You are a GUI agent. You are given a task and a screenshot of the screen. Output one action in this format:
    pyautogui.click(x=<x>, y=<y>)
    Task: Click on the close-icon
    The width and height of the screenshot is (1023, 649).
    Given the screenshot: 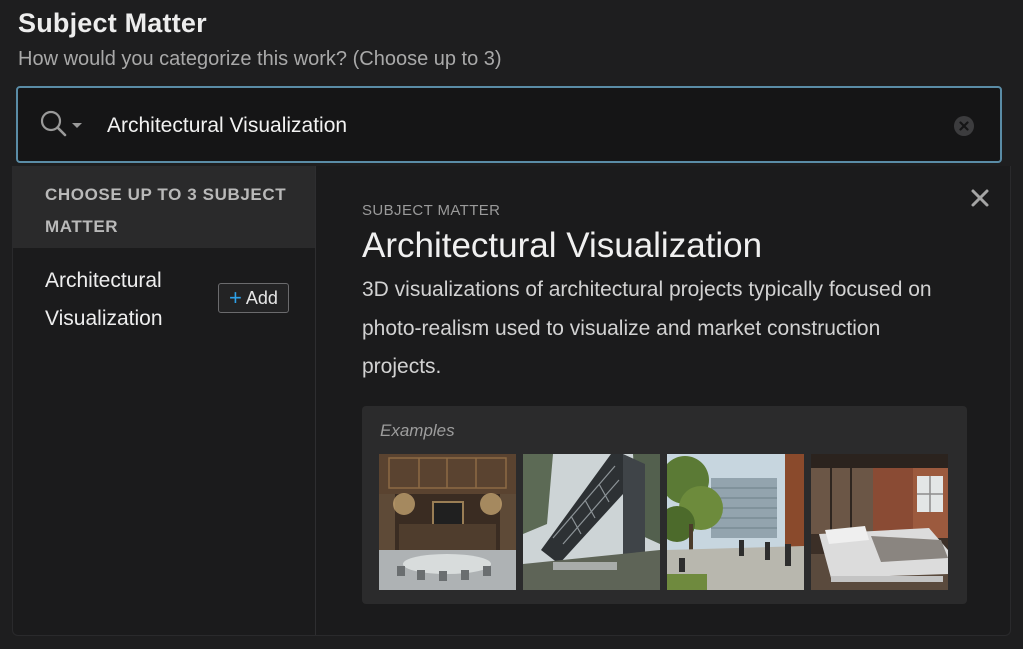 What is the action you would take?
    pyautogui.click(x=980, y=198)
    